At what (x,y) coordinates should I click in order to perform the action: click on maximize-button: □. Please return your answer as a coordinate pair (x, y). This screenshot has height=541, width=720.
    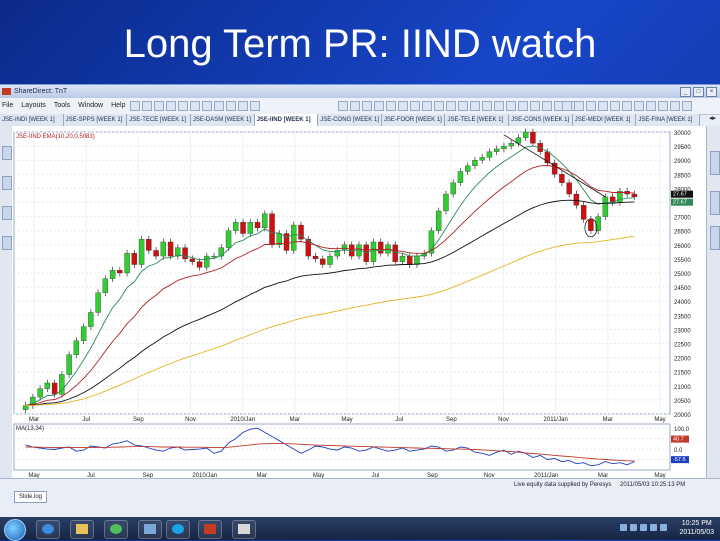
    Looking at the image, I should click on (698, 92).